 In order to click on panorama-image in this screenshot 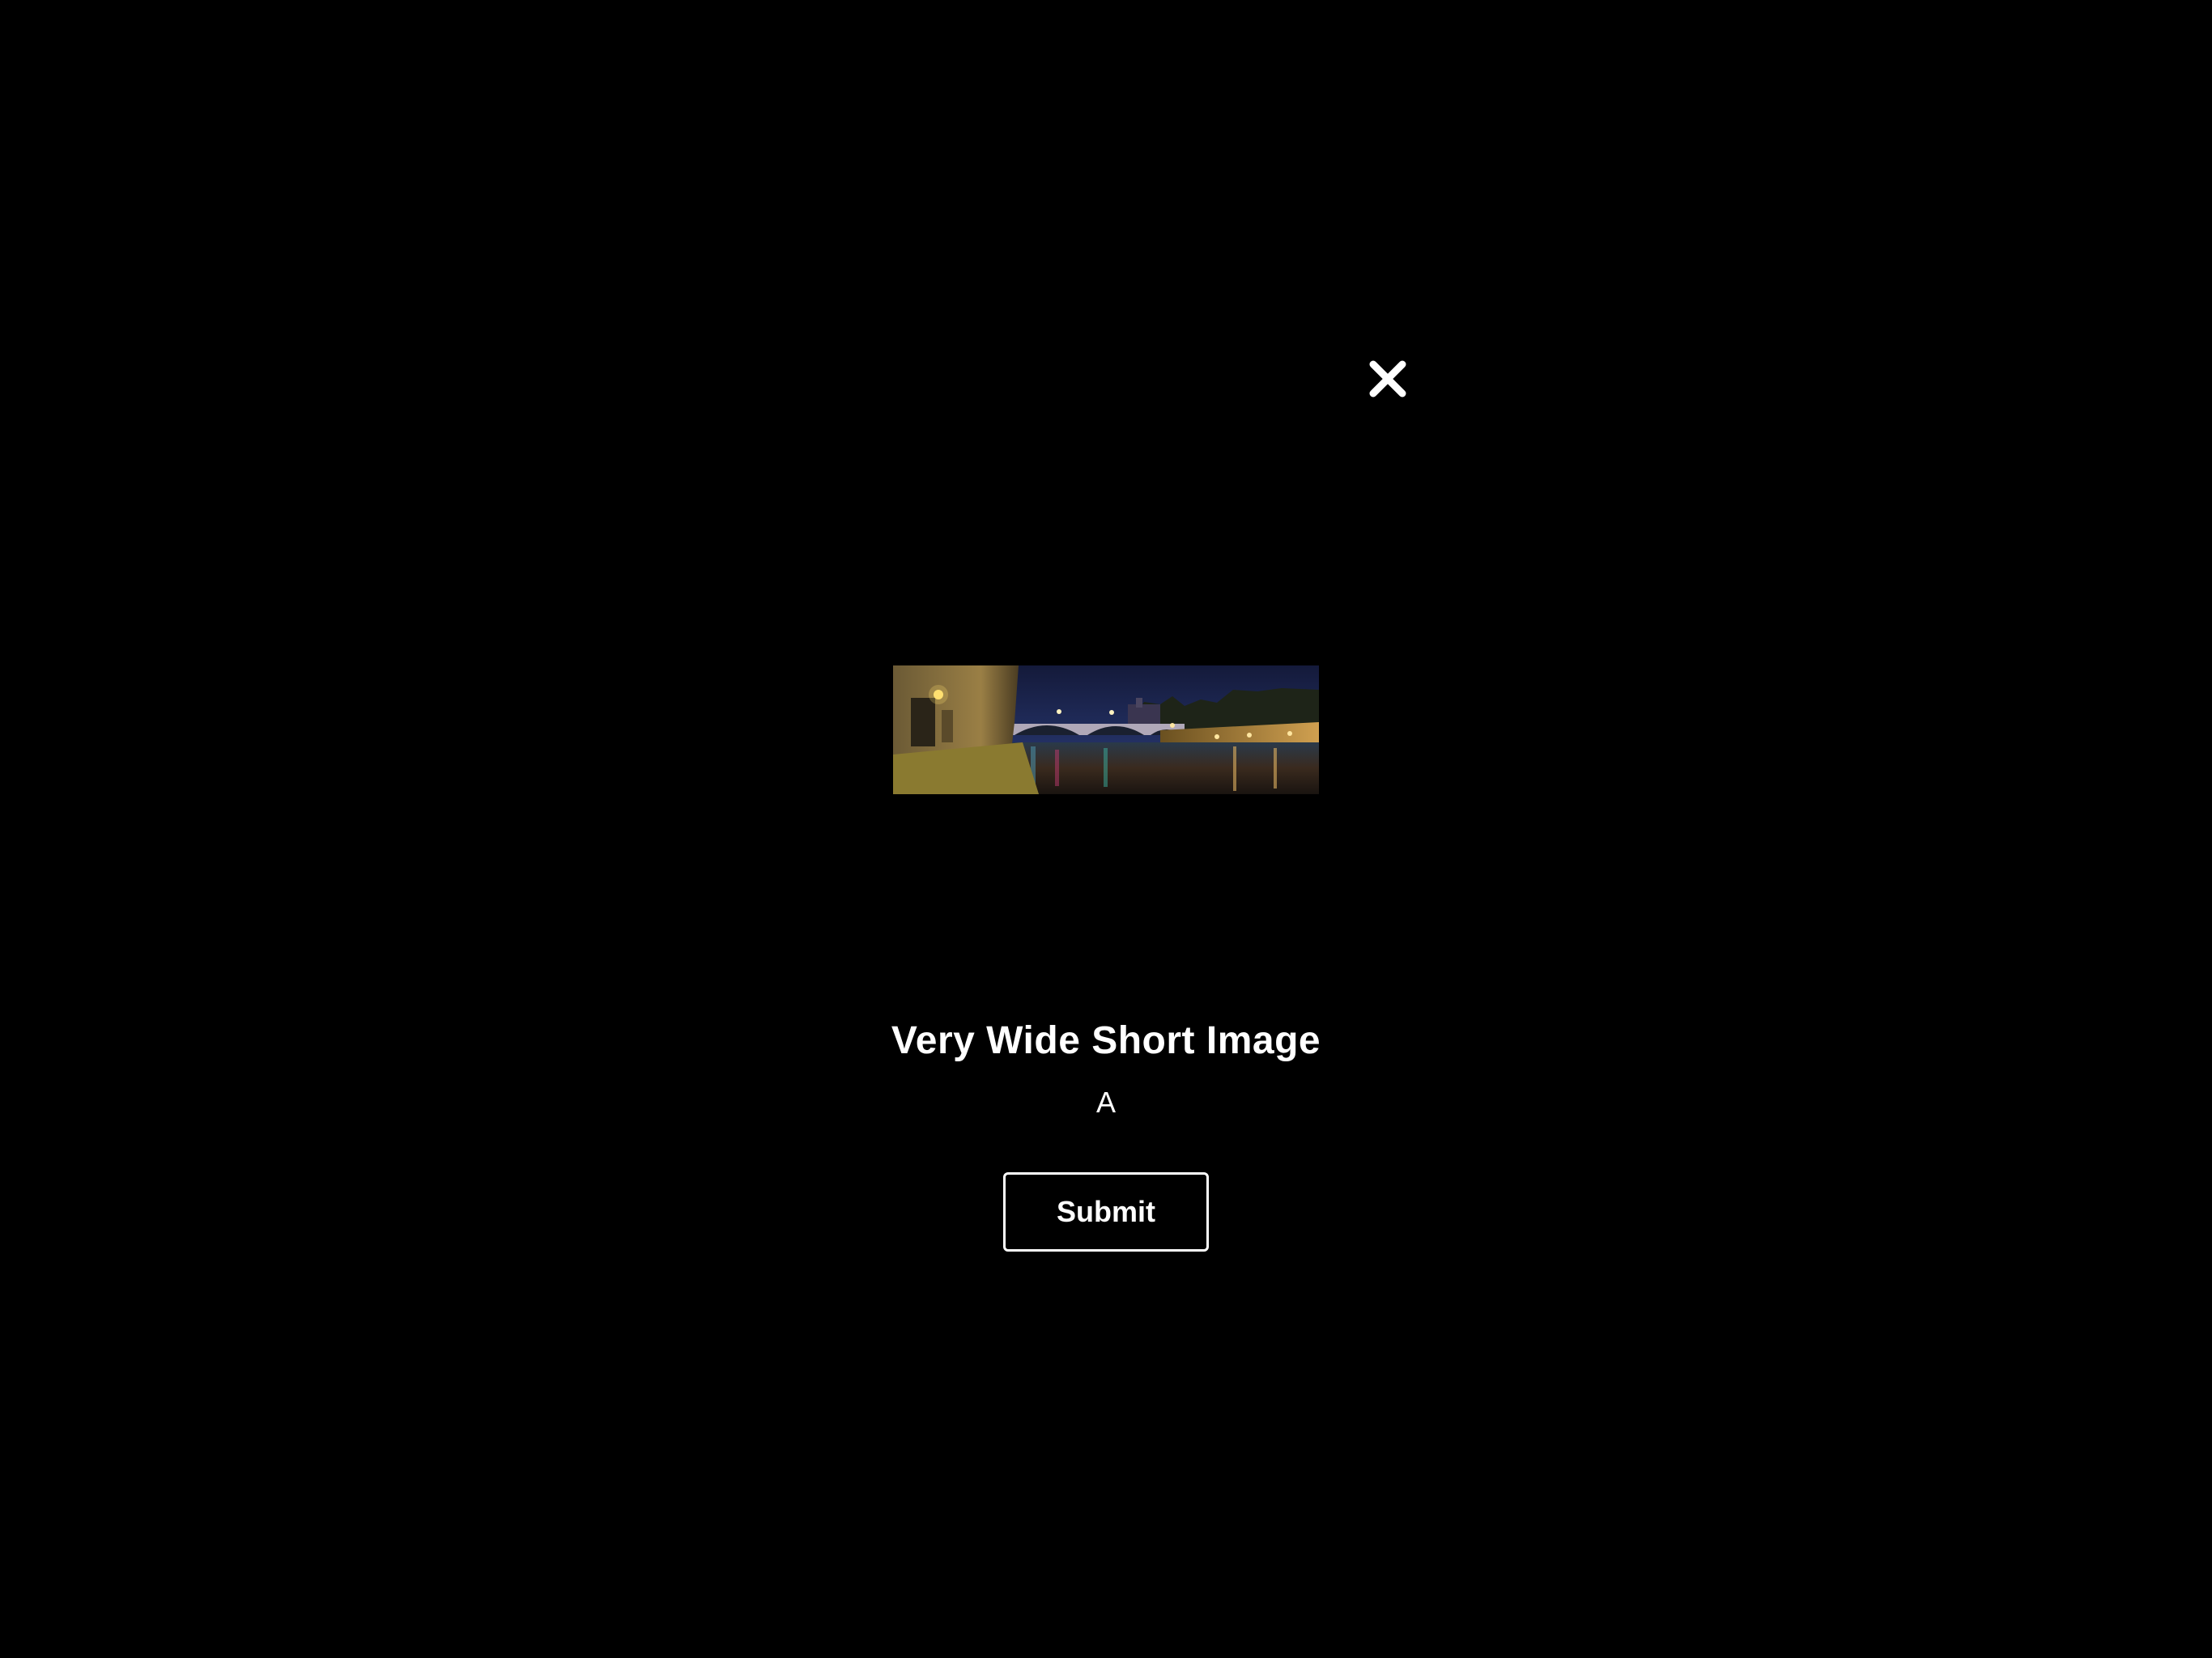, I will do `click(1106, 729)`.